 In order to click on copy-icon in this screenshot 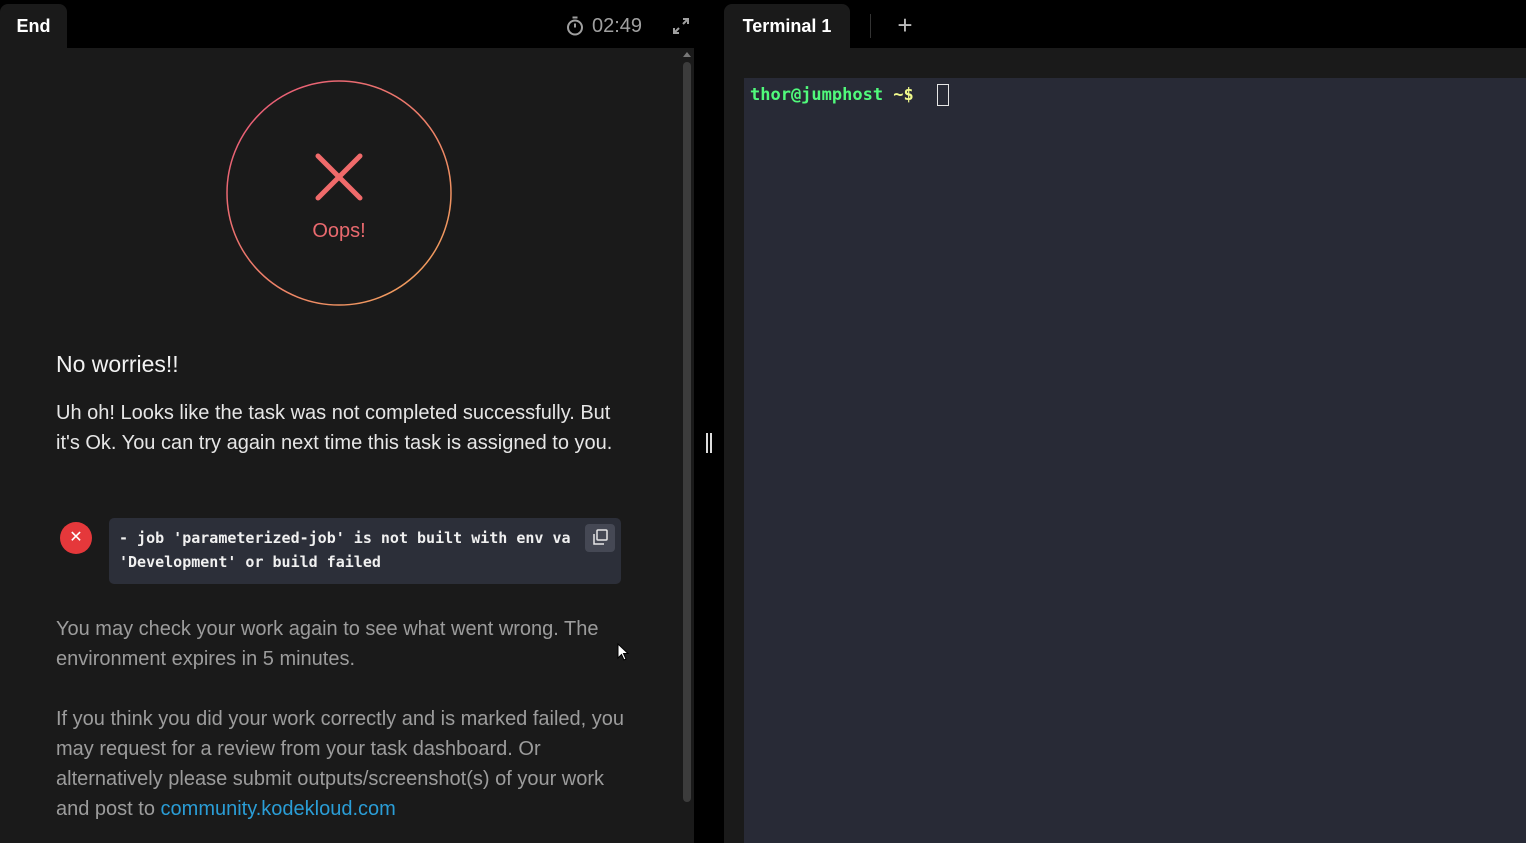, I will do `click(600, 538)`.